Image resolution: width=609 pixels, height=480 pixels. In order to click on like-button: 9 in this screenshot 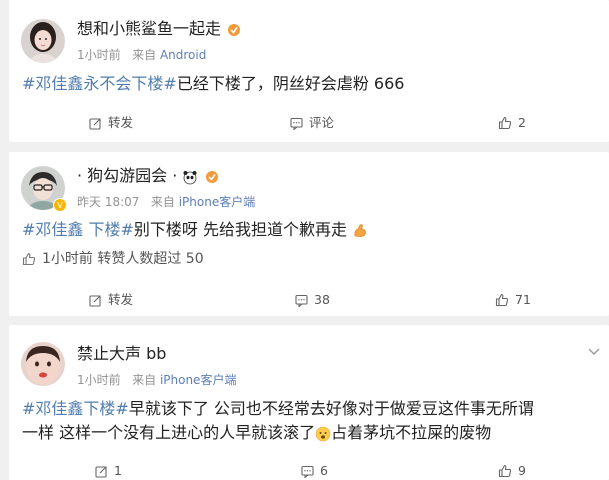, I will do `click(512, 471)`.